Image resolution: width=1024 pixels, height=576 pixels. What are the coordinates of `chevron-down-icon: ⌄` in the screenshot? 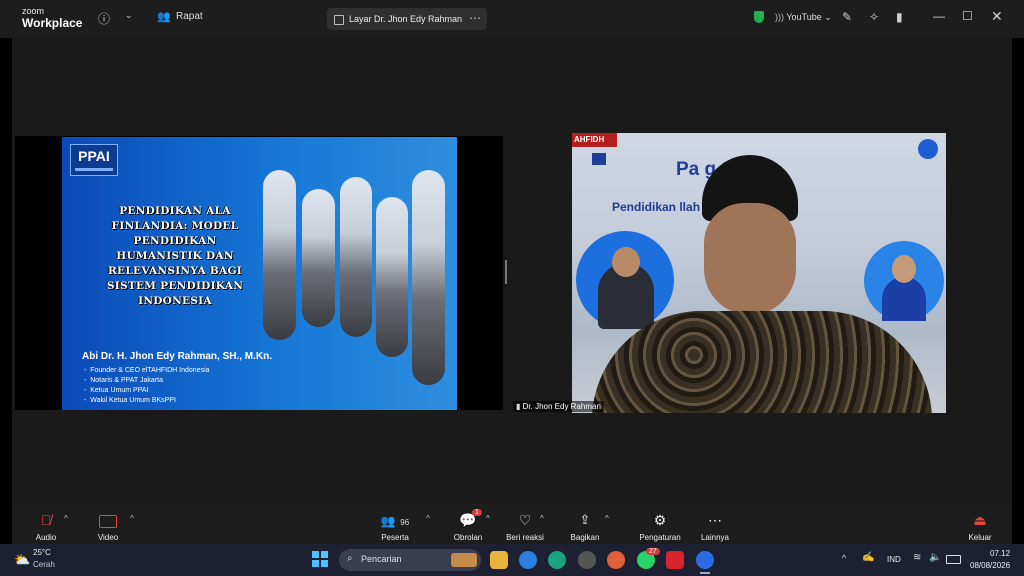 It's located at (129, 15).